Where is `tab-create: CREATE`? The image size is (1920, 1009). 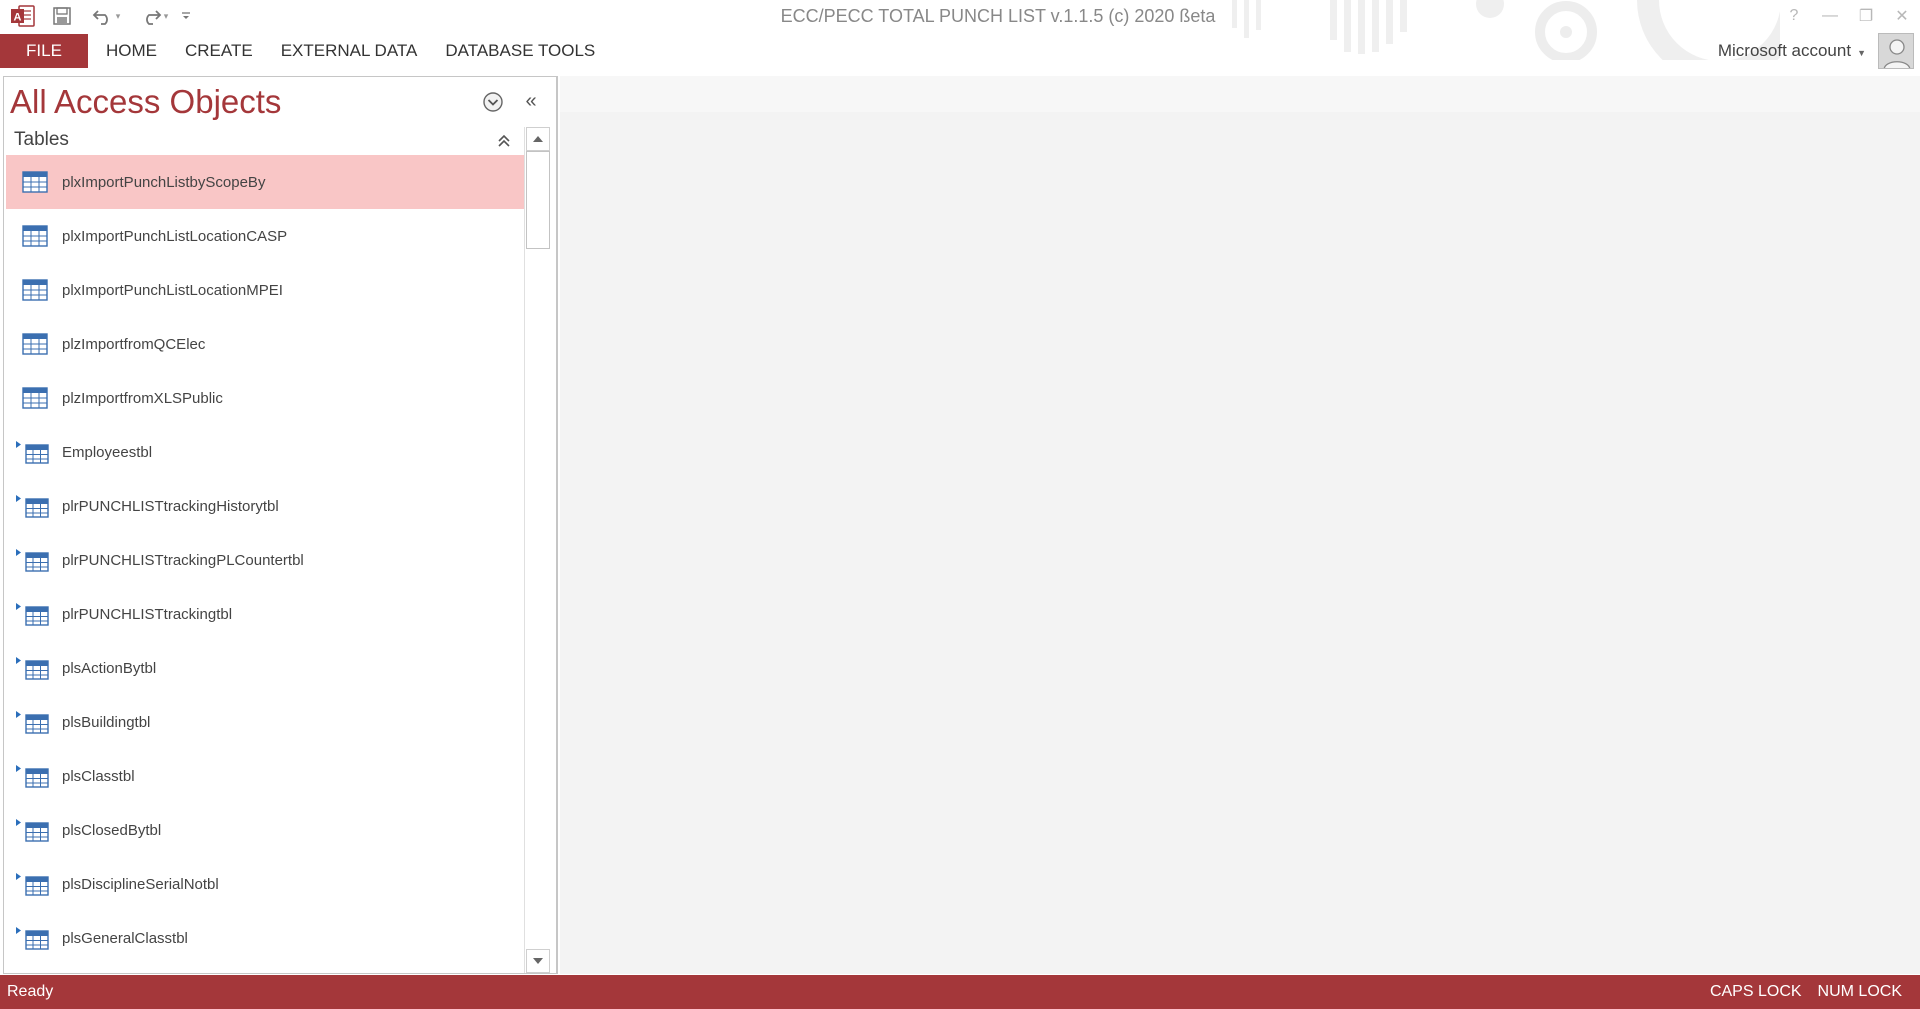
tab-create: CREATE is located at coordinates (219, 51).